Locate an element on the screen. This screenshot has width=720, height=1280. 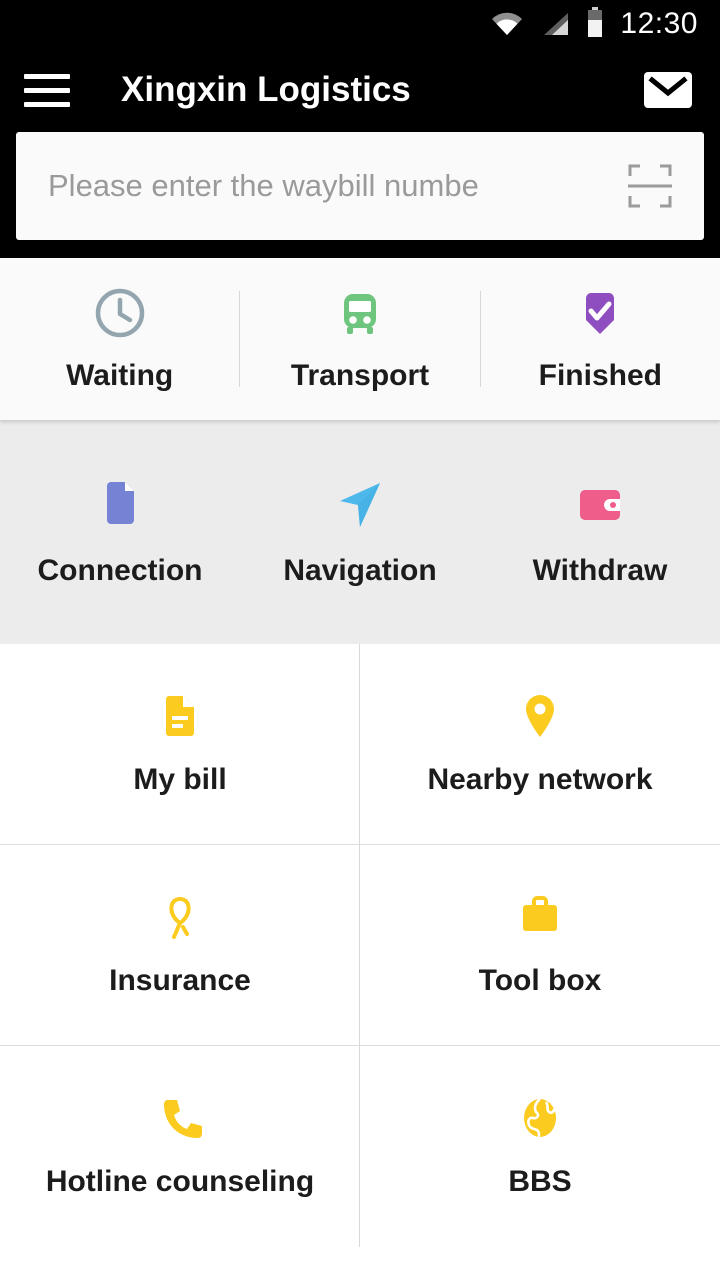
search-section: Please enter the waybill numbe is located at coordinates (360, 186).